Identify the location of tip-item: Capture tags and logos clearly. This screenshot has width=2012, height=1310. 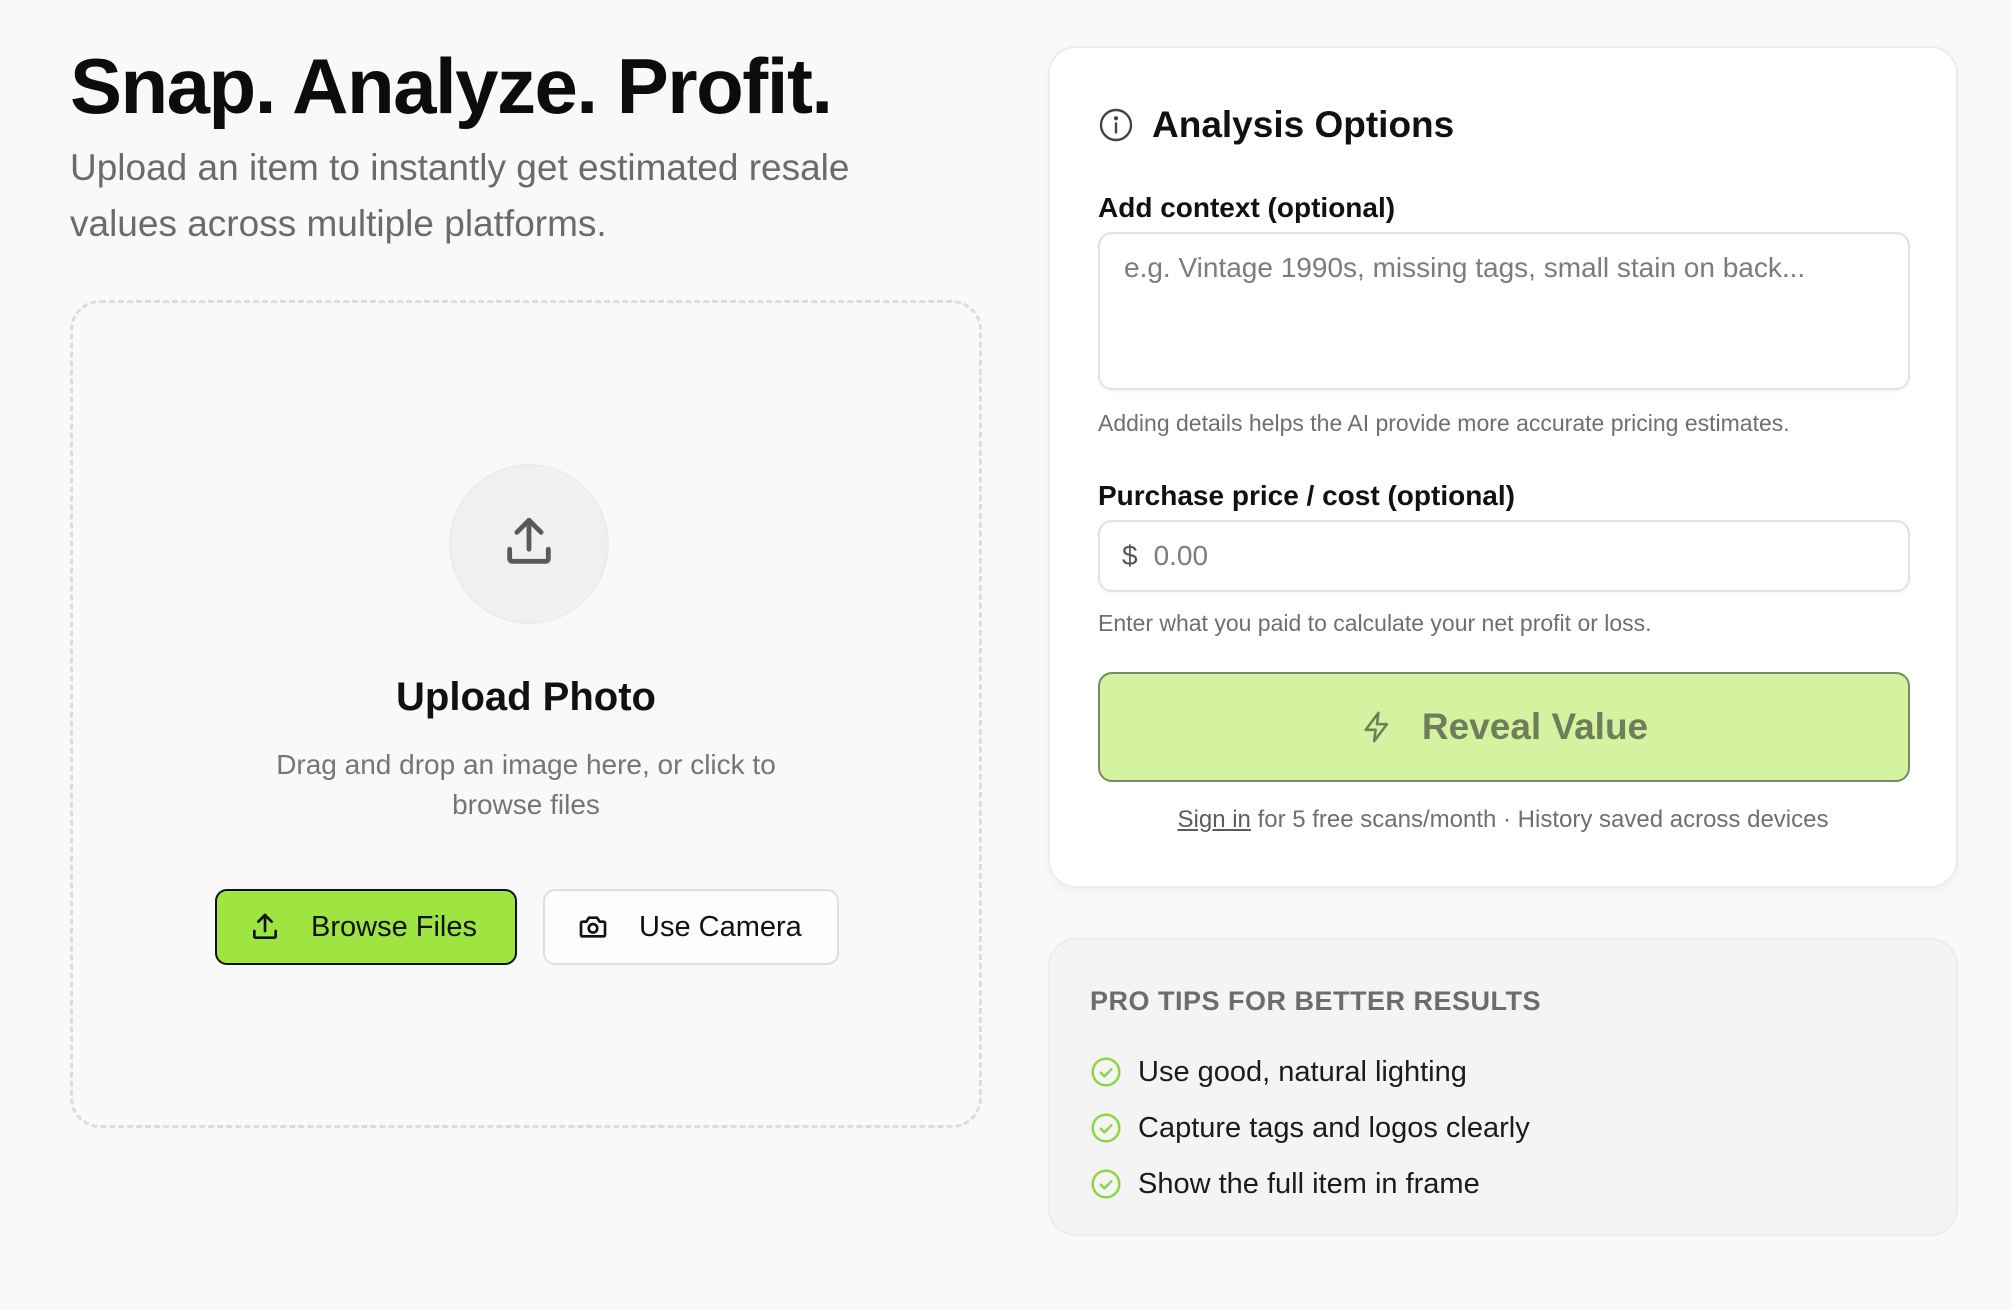
(1310, 1128).